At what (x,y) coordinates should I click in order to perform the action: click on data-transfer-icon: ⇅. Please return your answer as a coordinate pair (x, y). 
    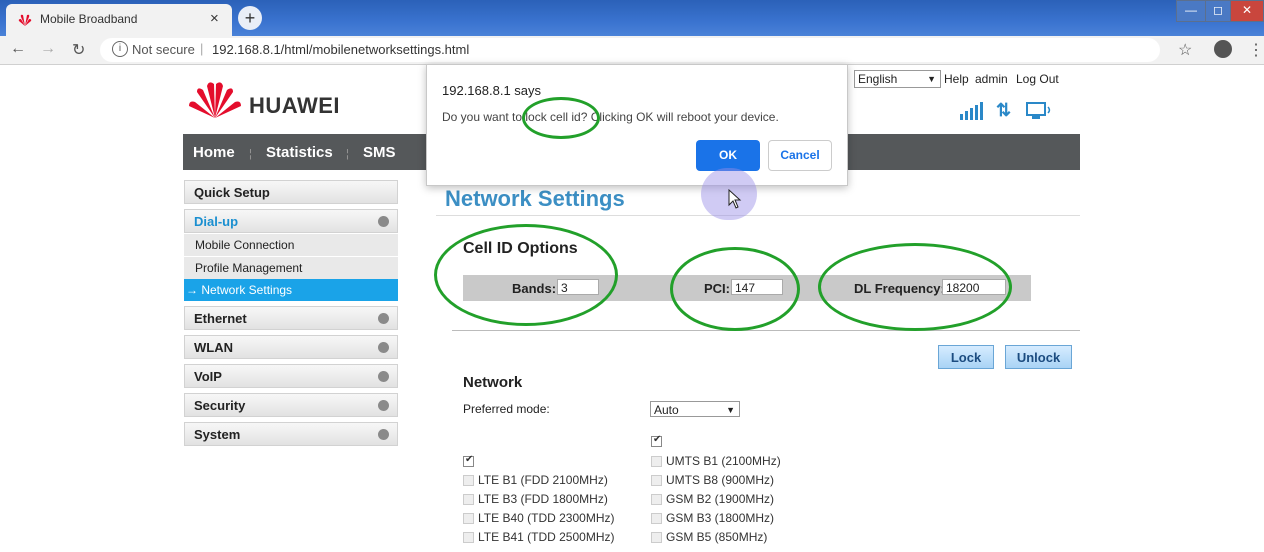
    Looking at the image, I should click on (1004, 110).